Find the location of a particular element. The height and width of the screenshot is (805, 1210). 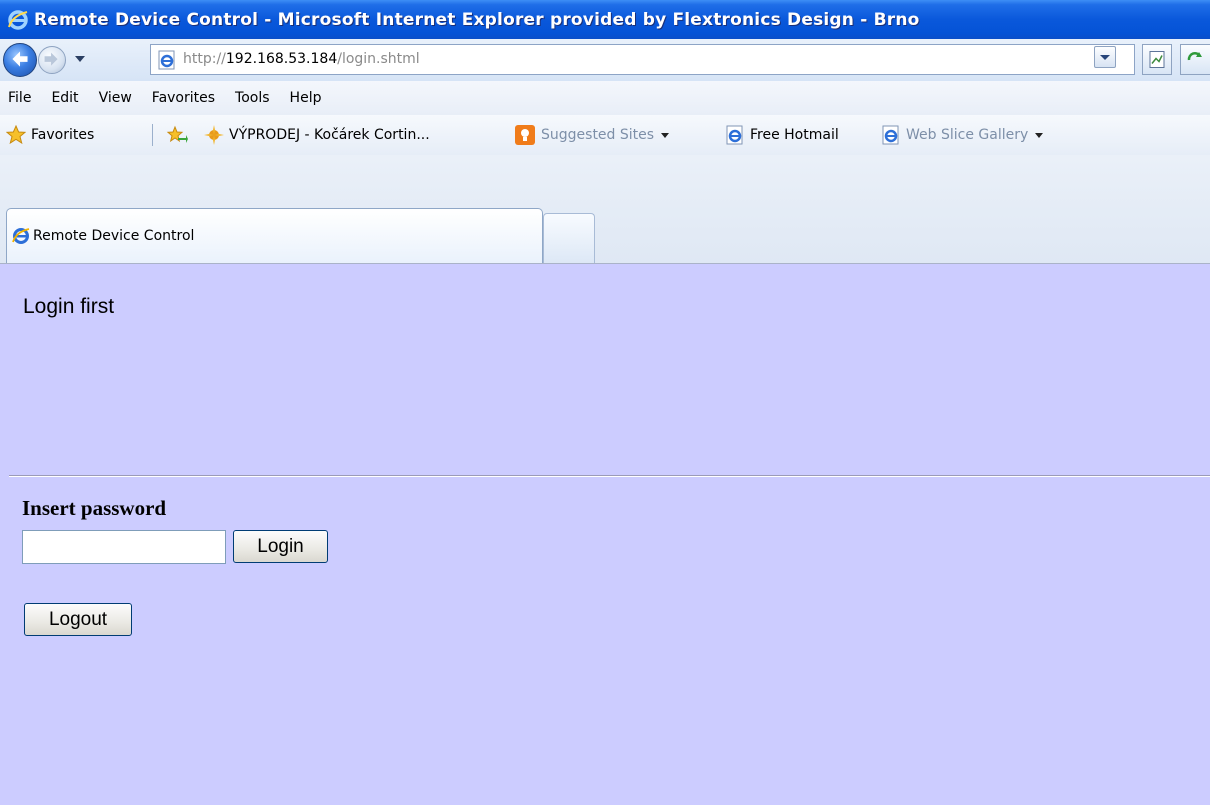

menu-help: Help is located at coordinates (306, 98).